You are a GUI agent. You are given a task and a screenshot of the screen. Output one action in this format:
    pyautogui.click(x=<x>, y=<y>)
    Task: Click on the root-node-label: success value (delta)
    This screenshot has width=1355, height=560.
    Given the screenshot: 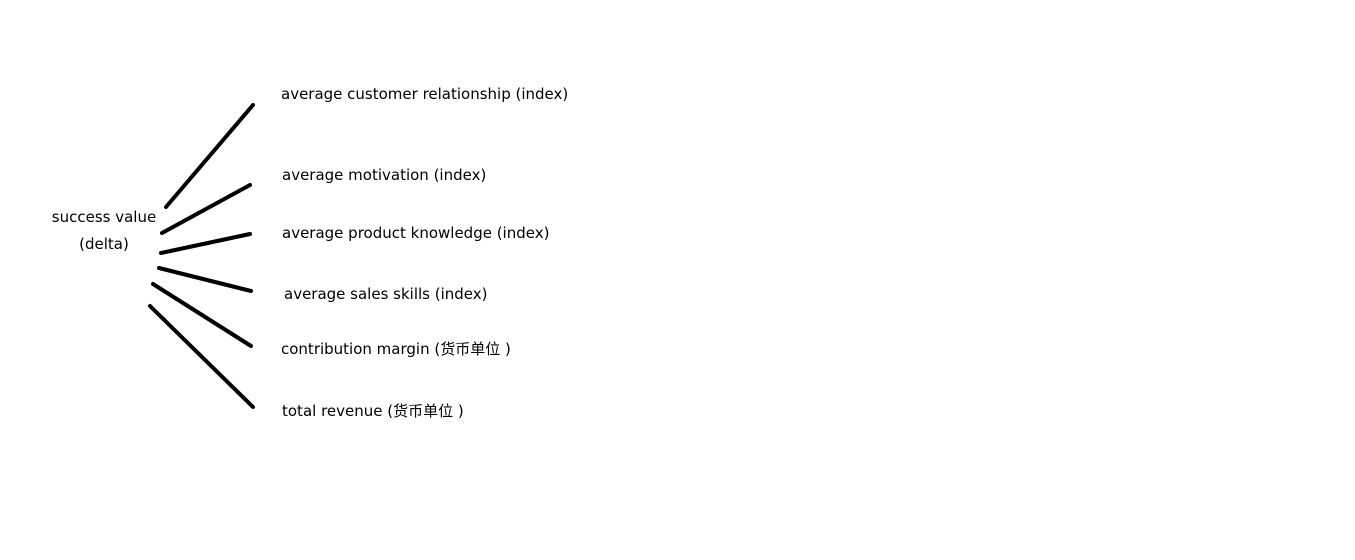 What is the action you would take?
    pyautogui.click(x=104, y=231)
    